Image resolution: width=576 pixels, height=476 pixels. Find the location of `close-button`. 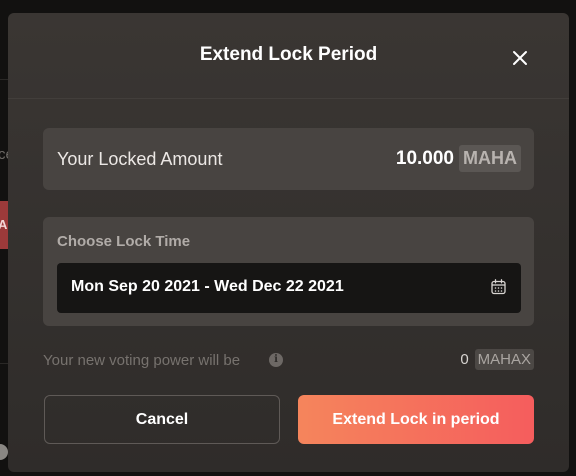

close-button is located at coordinates (520, 58).